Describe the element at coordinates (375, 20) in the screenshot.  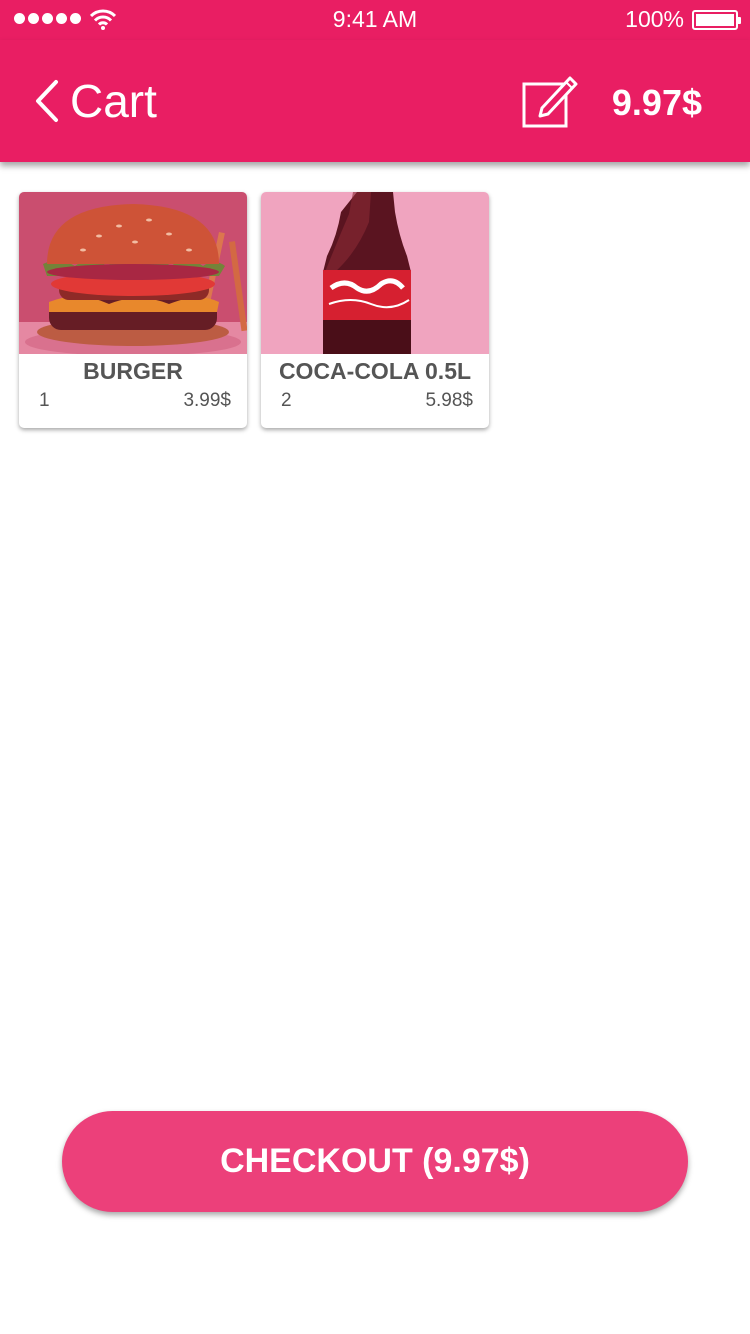
I see `status-bar: 9:41 AM 100%` at that location.